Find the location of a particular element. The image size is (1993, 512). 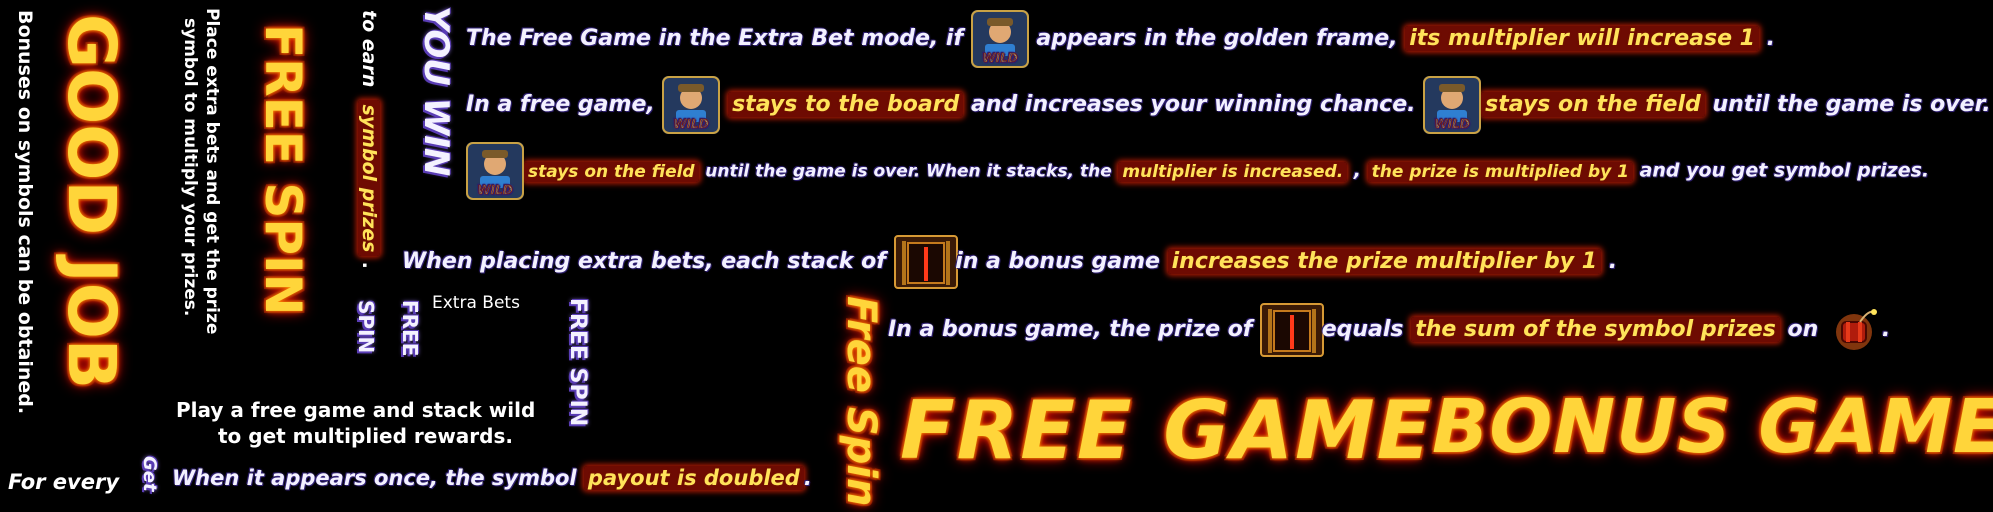

symbol-prizes-highlight: symbol prizes is located at coordinates (369, 178).